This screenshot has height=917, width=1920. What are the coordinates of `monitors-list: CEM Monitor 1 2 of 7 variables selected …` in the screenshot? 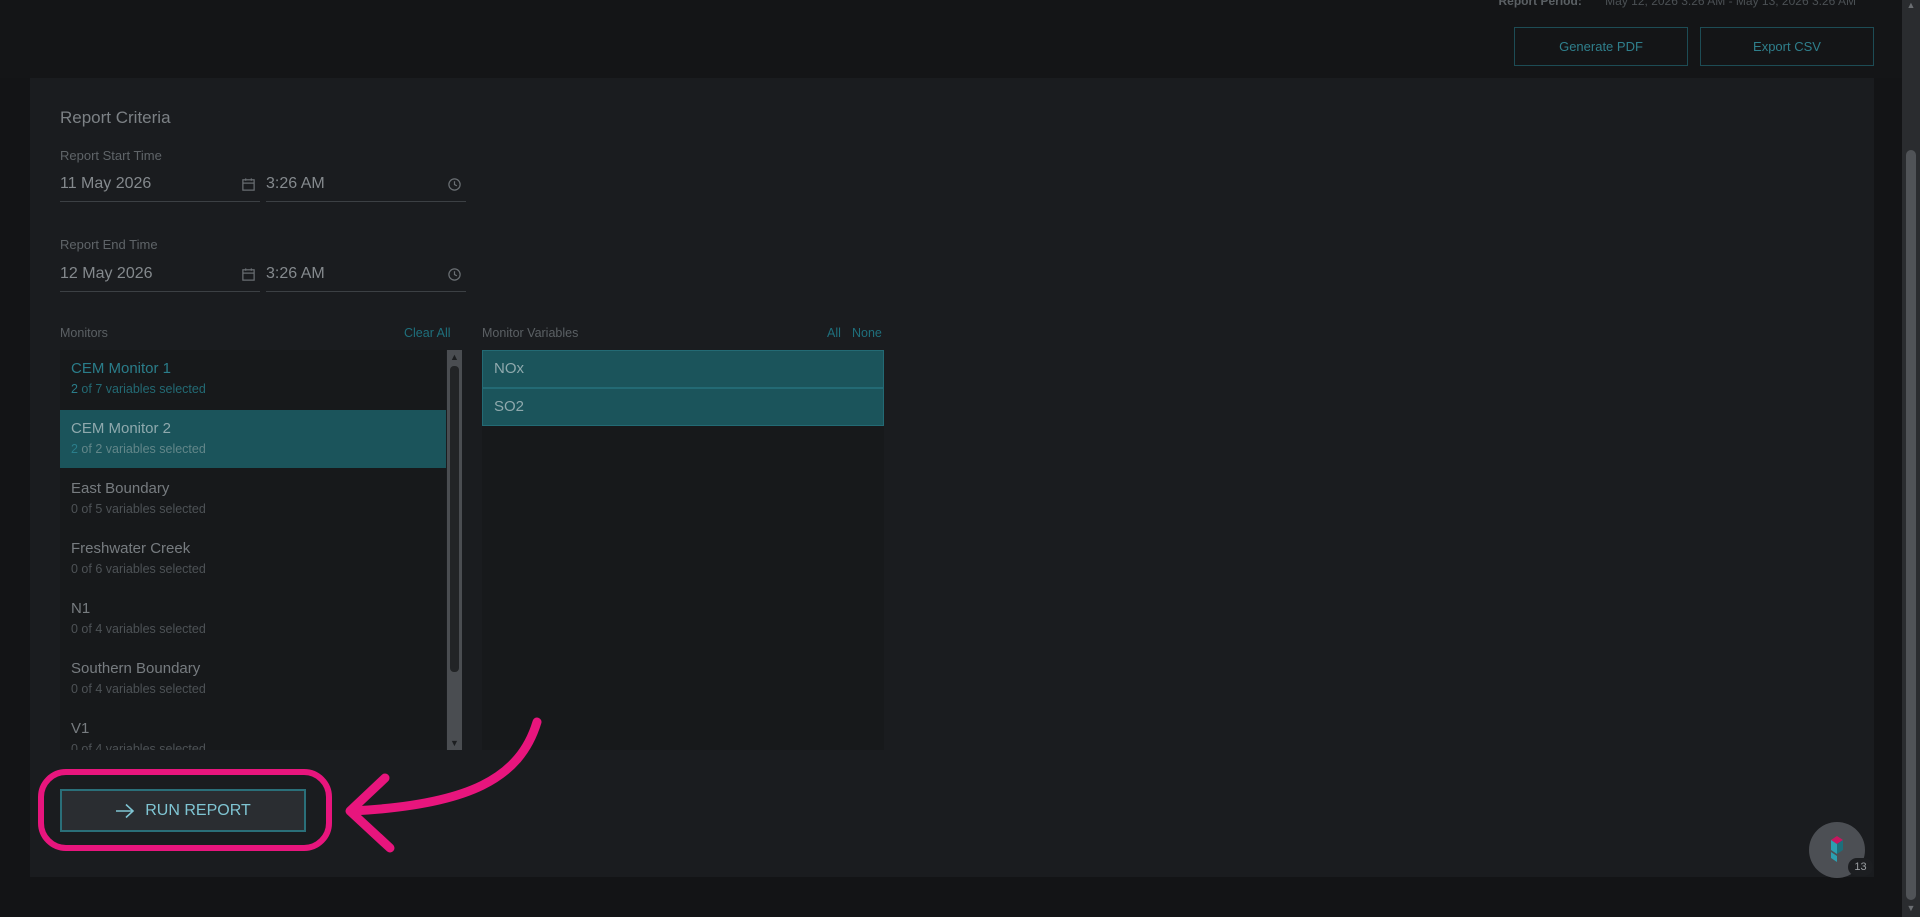 It's located at (253, 550).